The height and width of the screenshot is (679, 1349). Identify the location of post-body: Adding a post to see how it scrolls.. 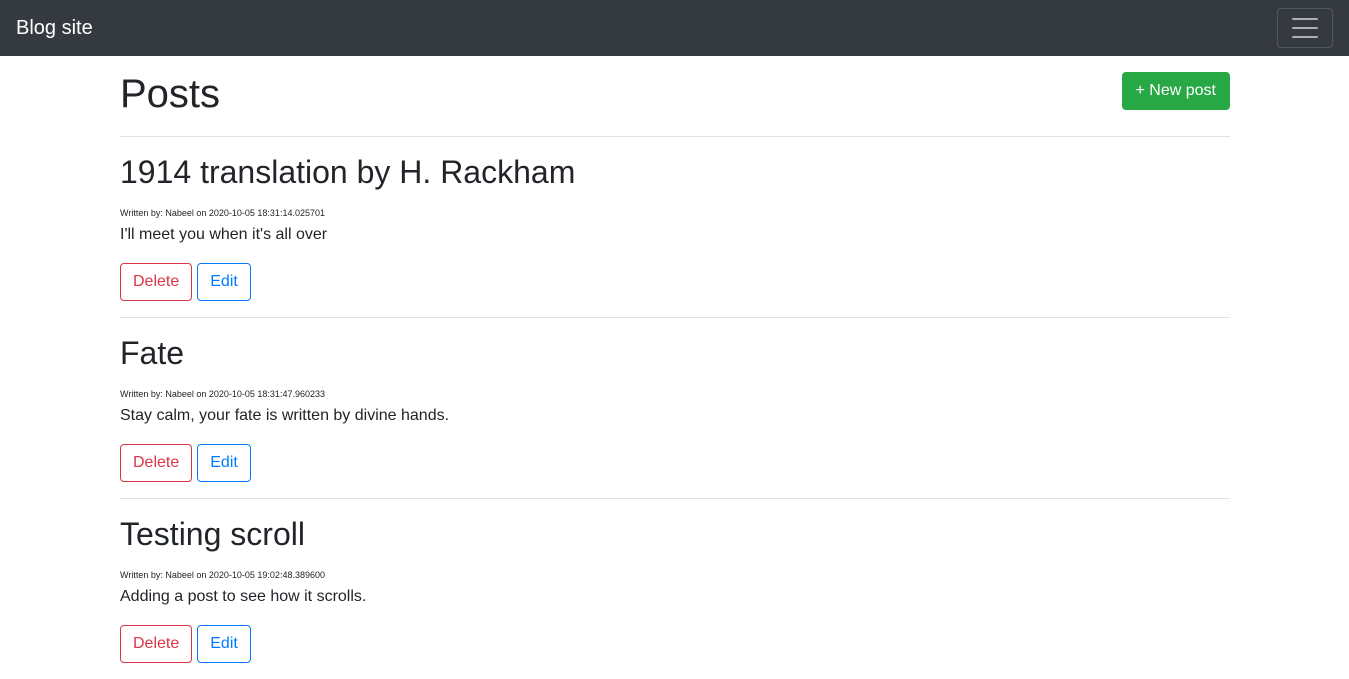
(243, 596).